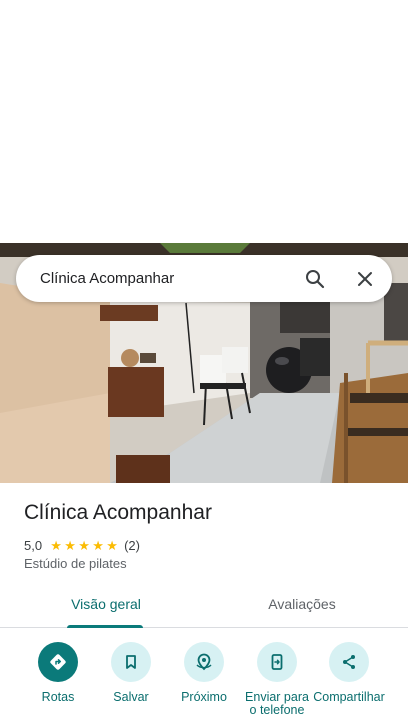 The height and width of the screenshot is (726, 408). I want to click on nearby-button: Próximo, so click(204, 673).